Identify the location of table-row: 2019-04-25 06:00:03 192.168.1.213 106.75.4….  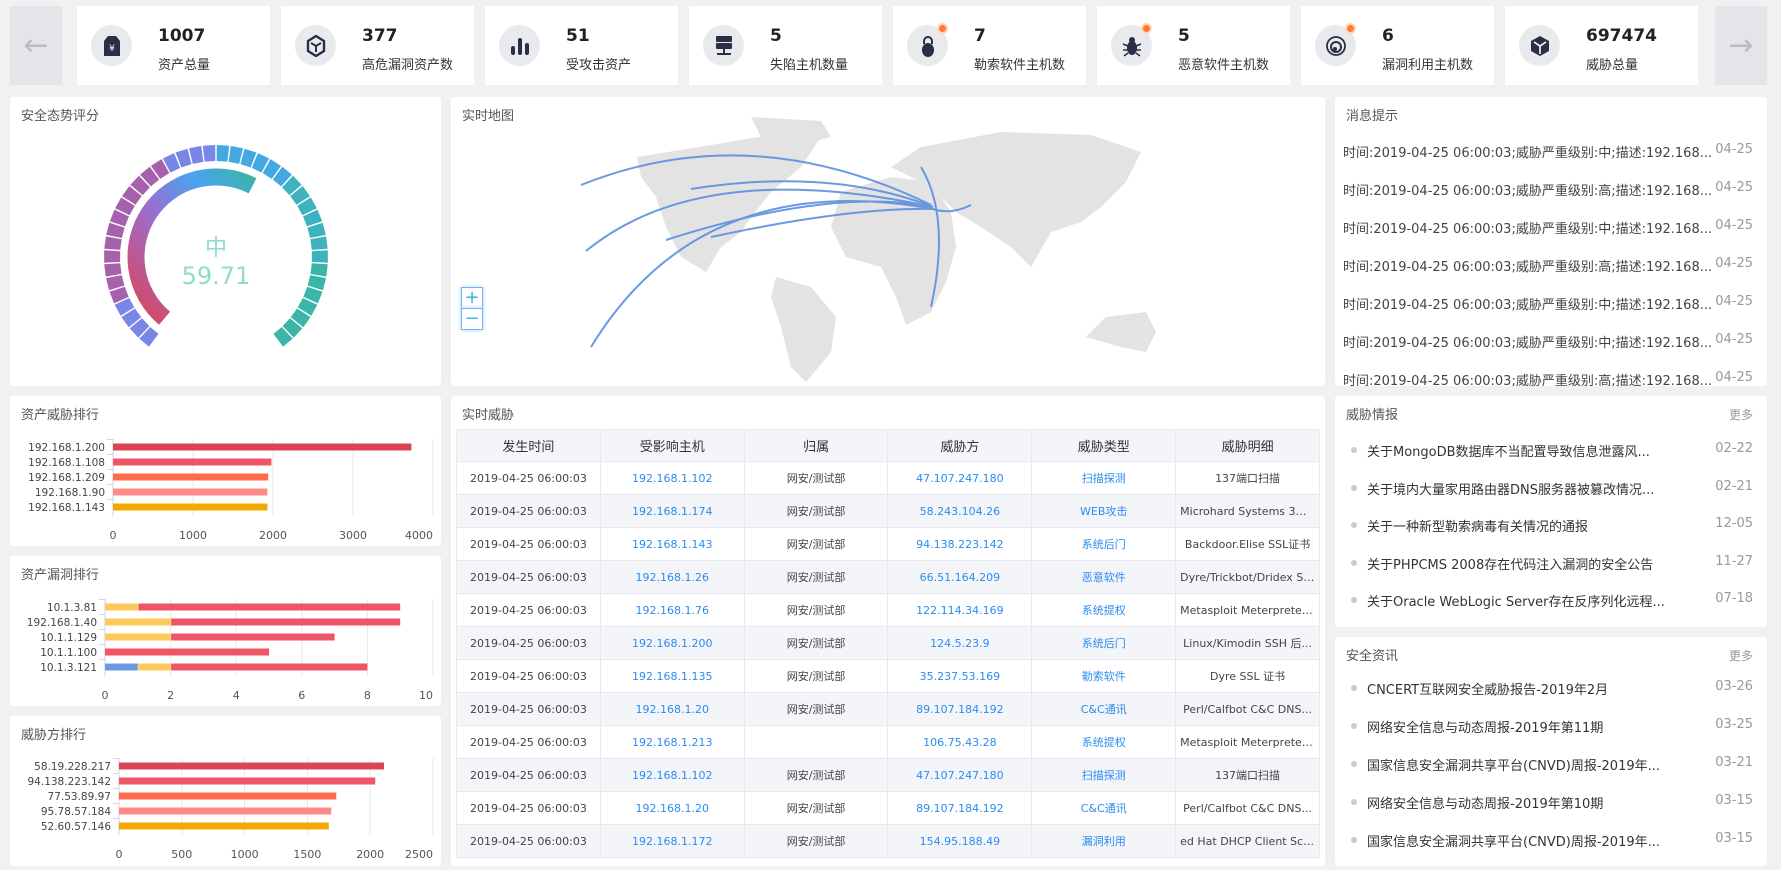
(888, 742).